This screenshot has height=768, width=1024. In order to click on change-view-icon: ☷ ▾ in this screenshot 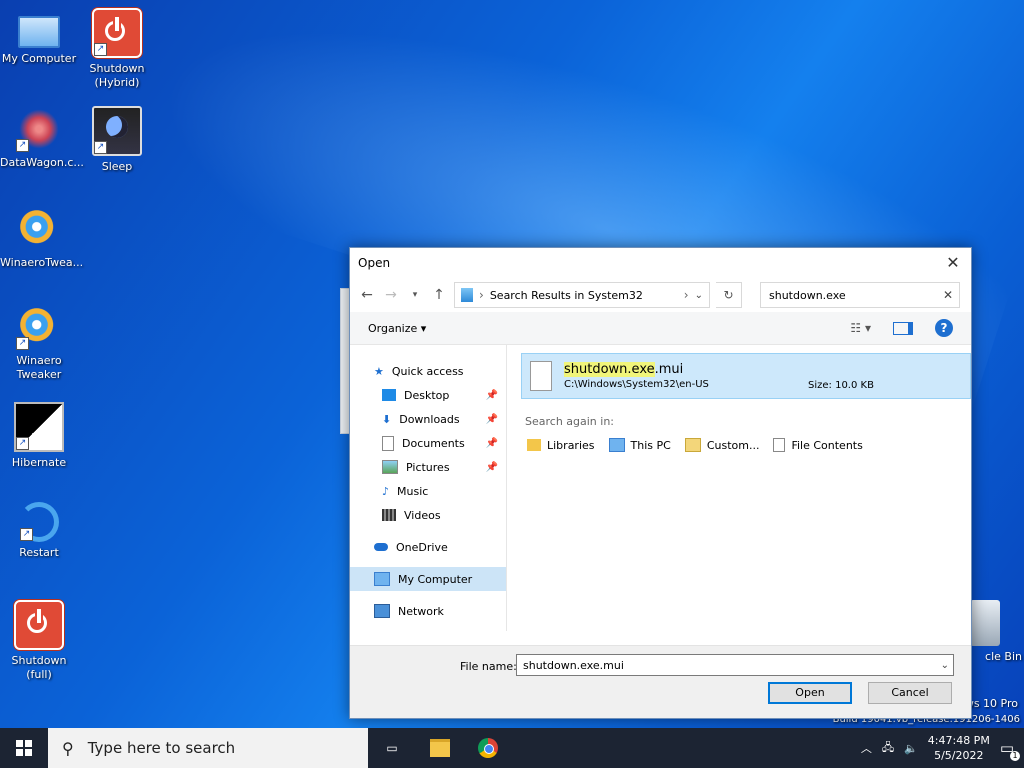, I will do `click(860, 328)`.